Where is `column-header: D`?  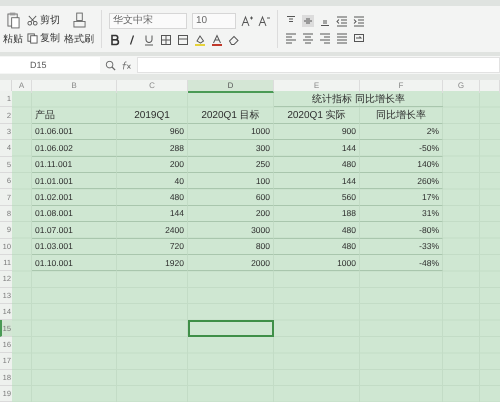
column-header: D is located at coordinates (231, 86).